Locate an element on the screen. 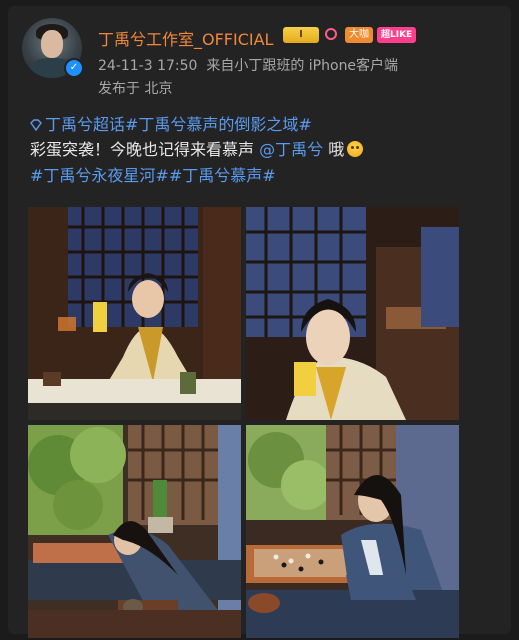  post-body-text: 彩蛋突袭！今晚也记得来看慕声 is located at coordinates (145, 149).